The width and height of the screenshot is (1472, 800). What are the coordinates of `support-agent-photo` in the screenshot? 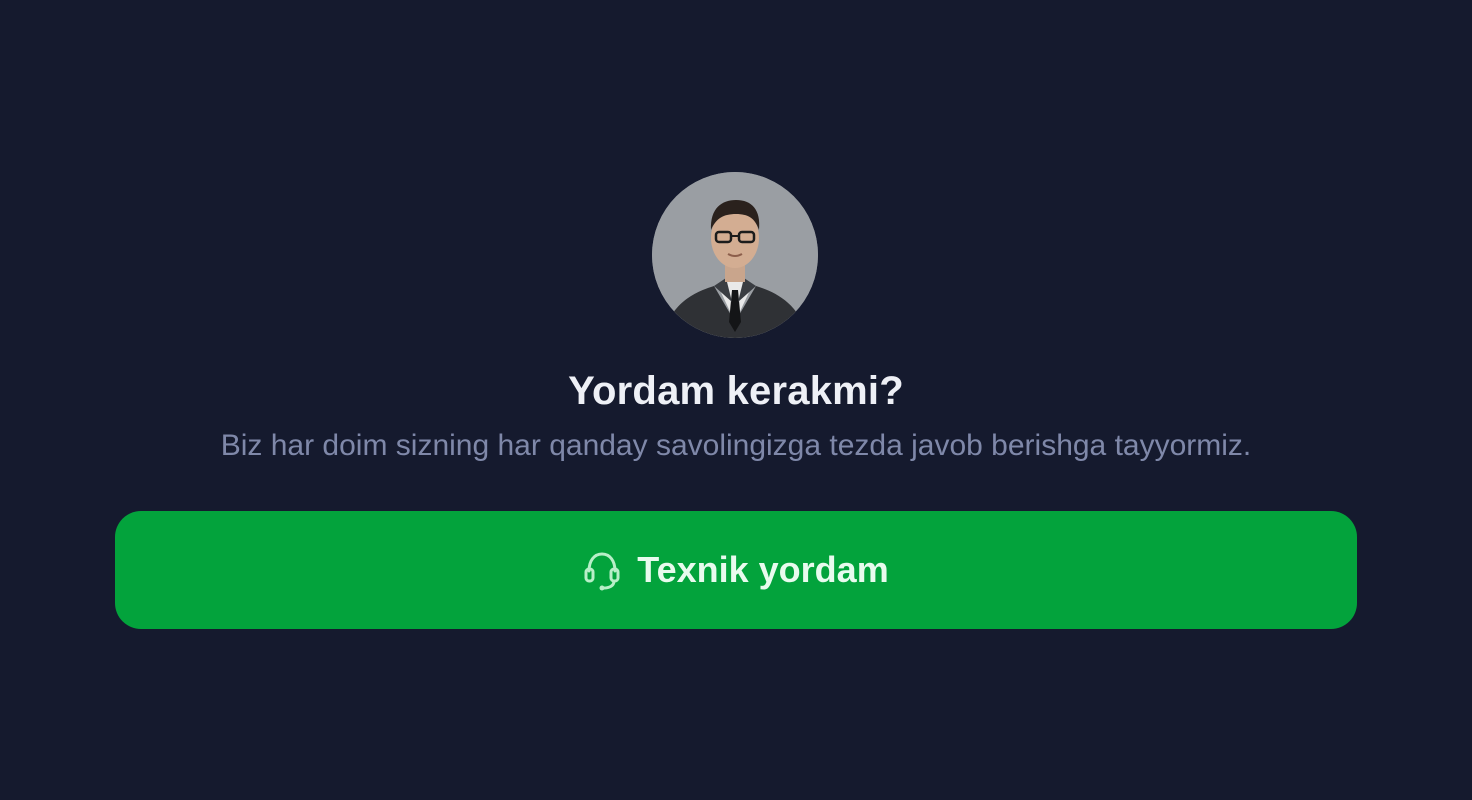 It's located at (735, 255).